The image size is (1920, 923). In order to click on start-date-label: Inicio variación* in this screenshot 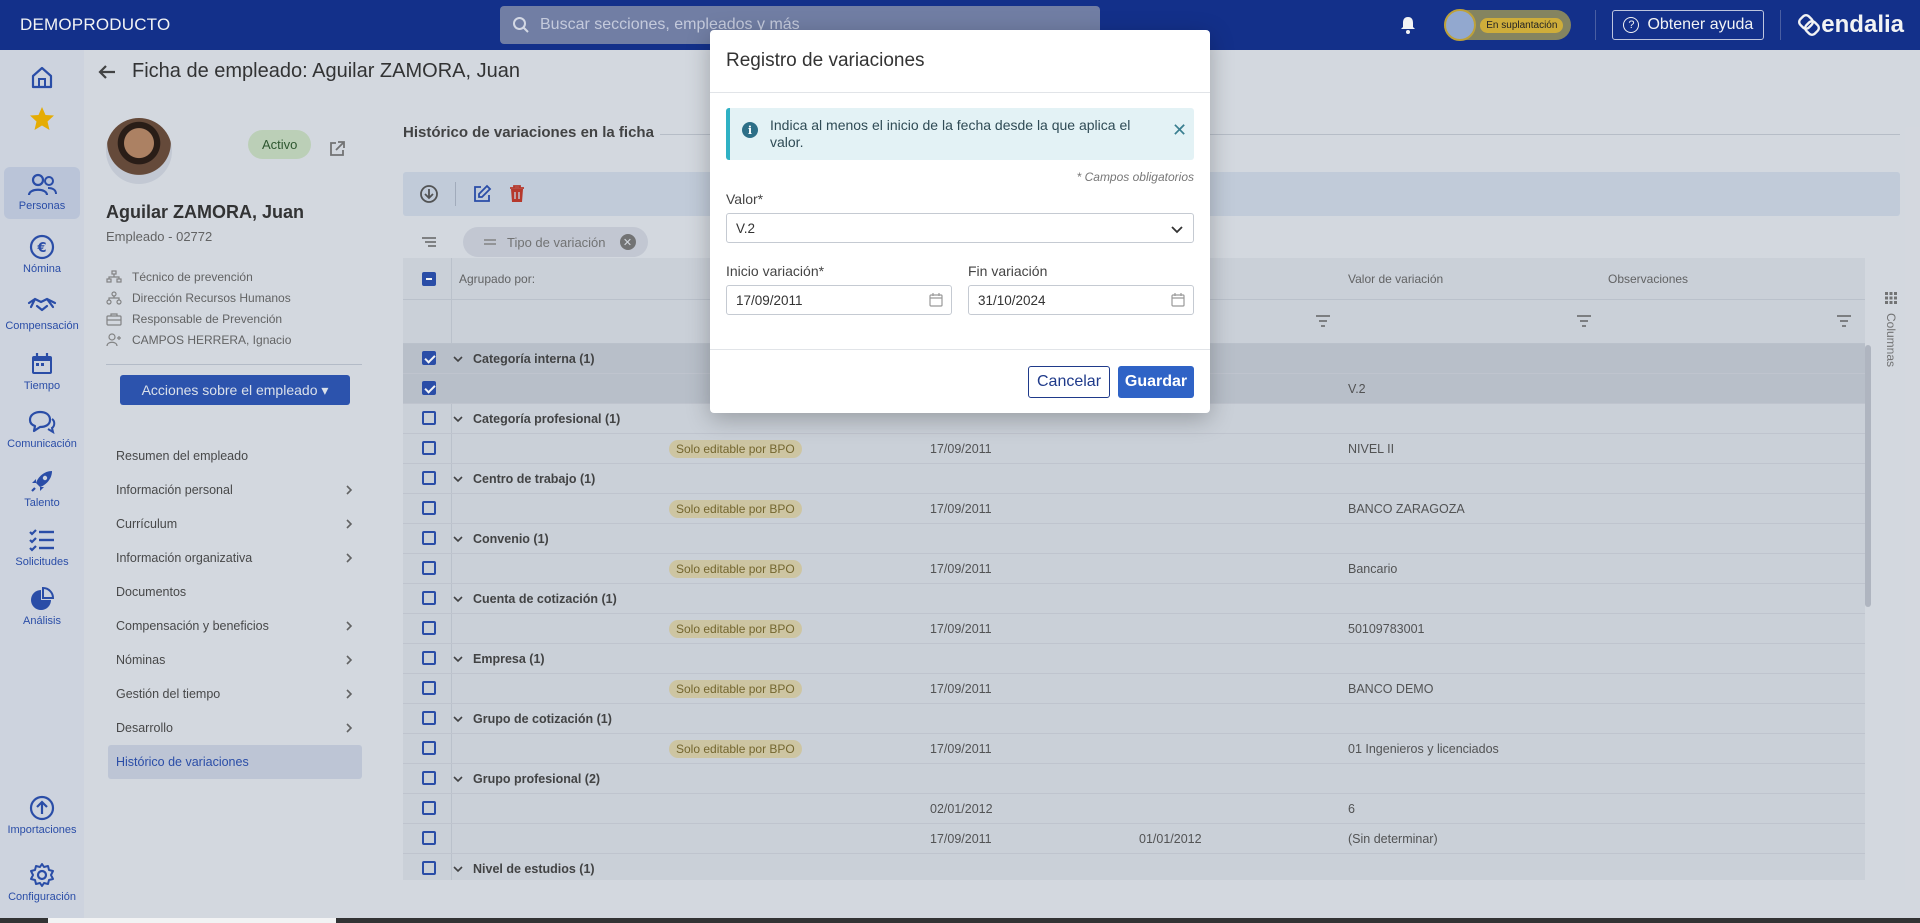, I will do `click(775, 271)`.